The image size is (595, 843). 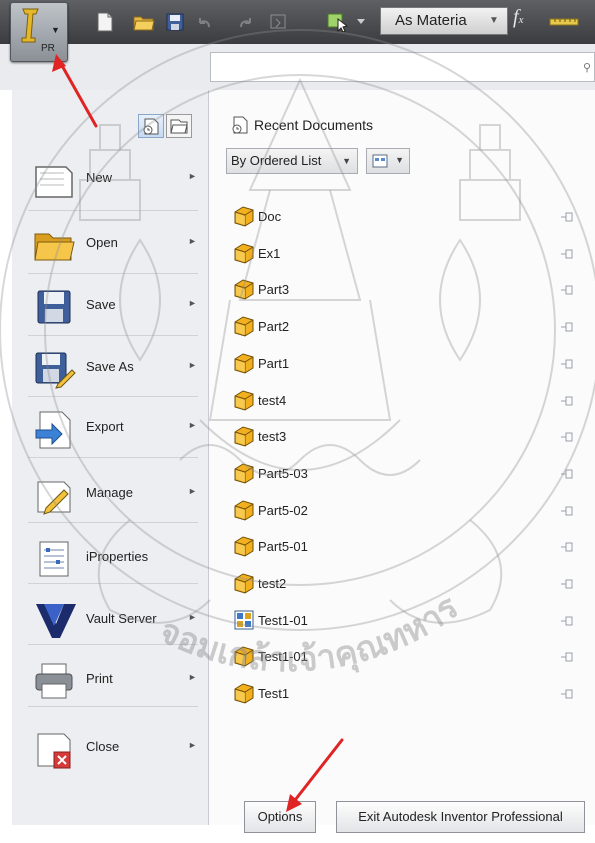 What do you see at coordinates (317, 772) in the screenshot?
I see `annotation-arrow-options` at bounding box center [317, 772].